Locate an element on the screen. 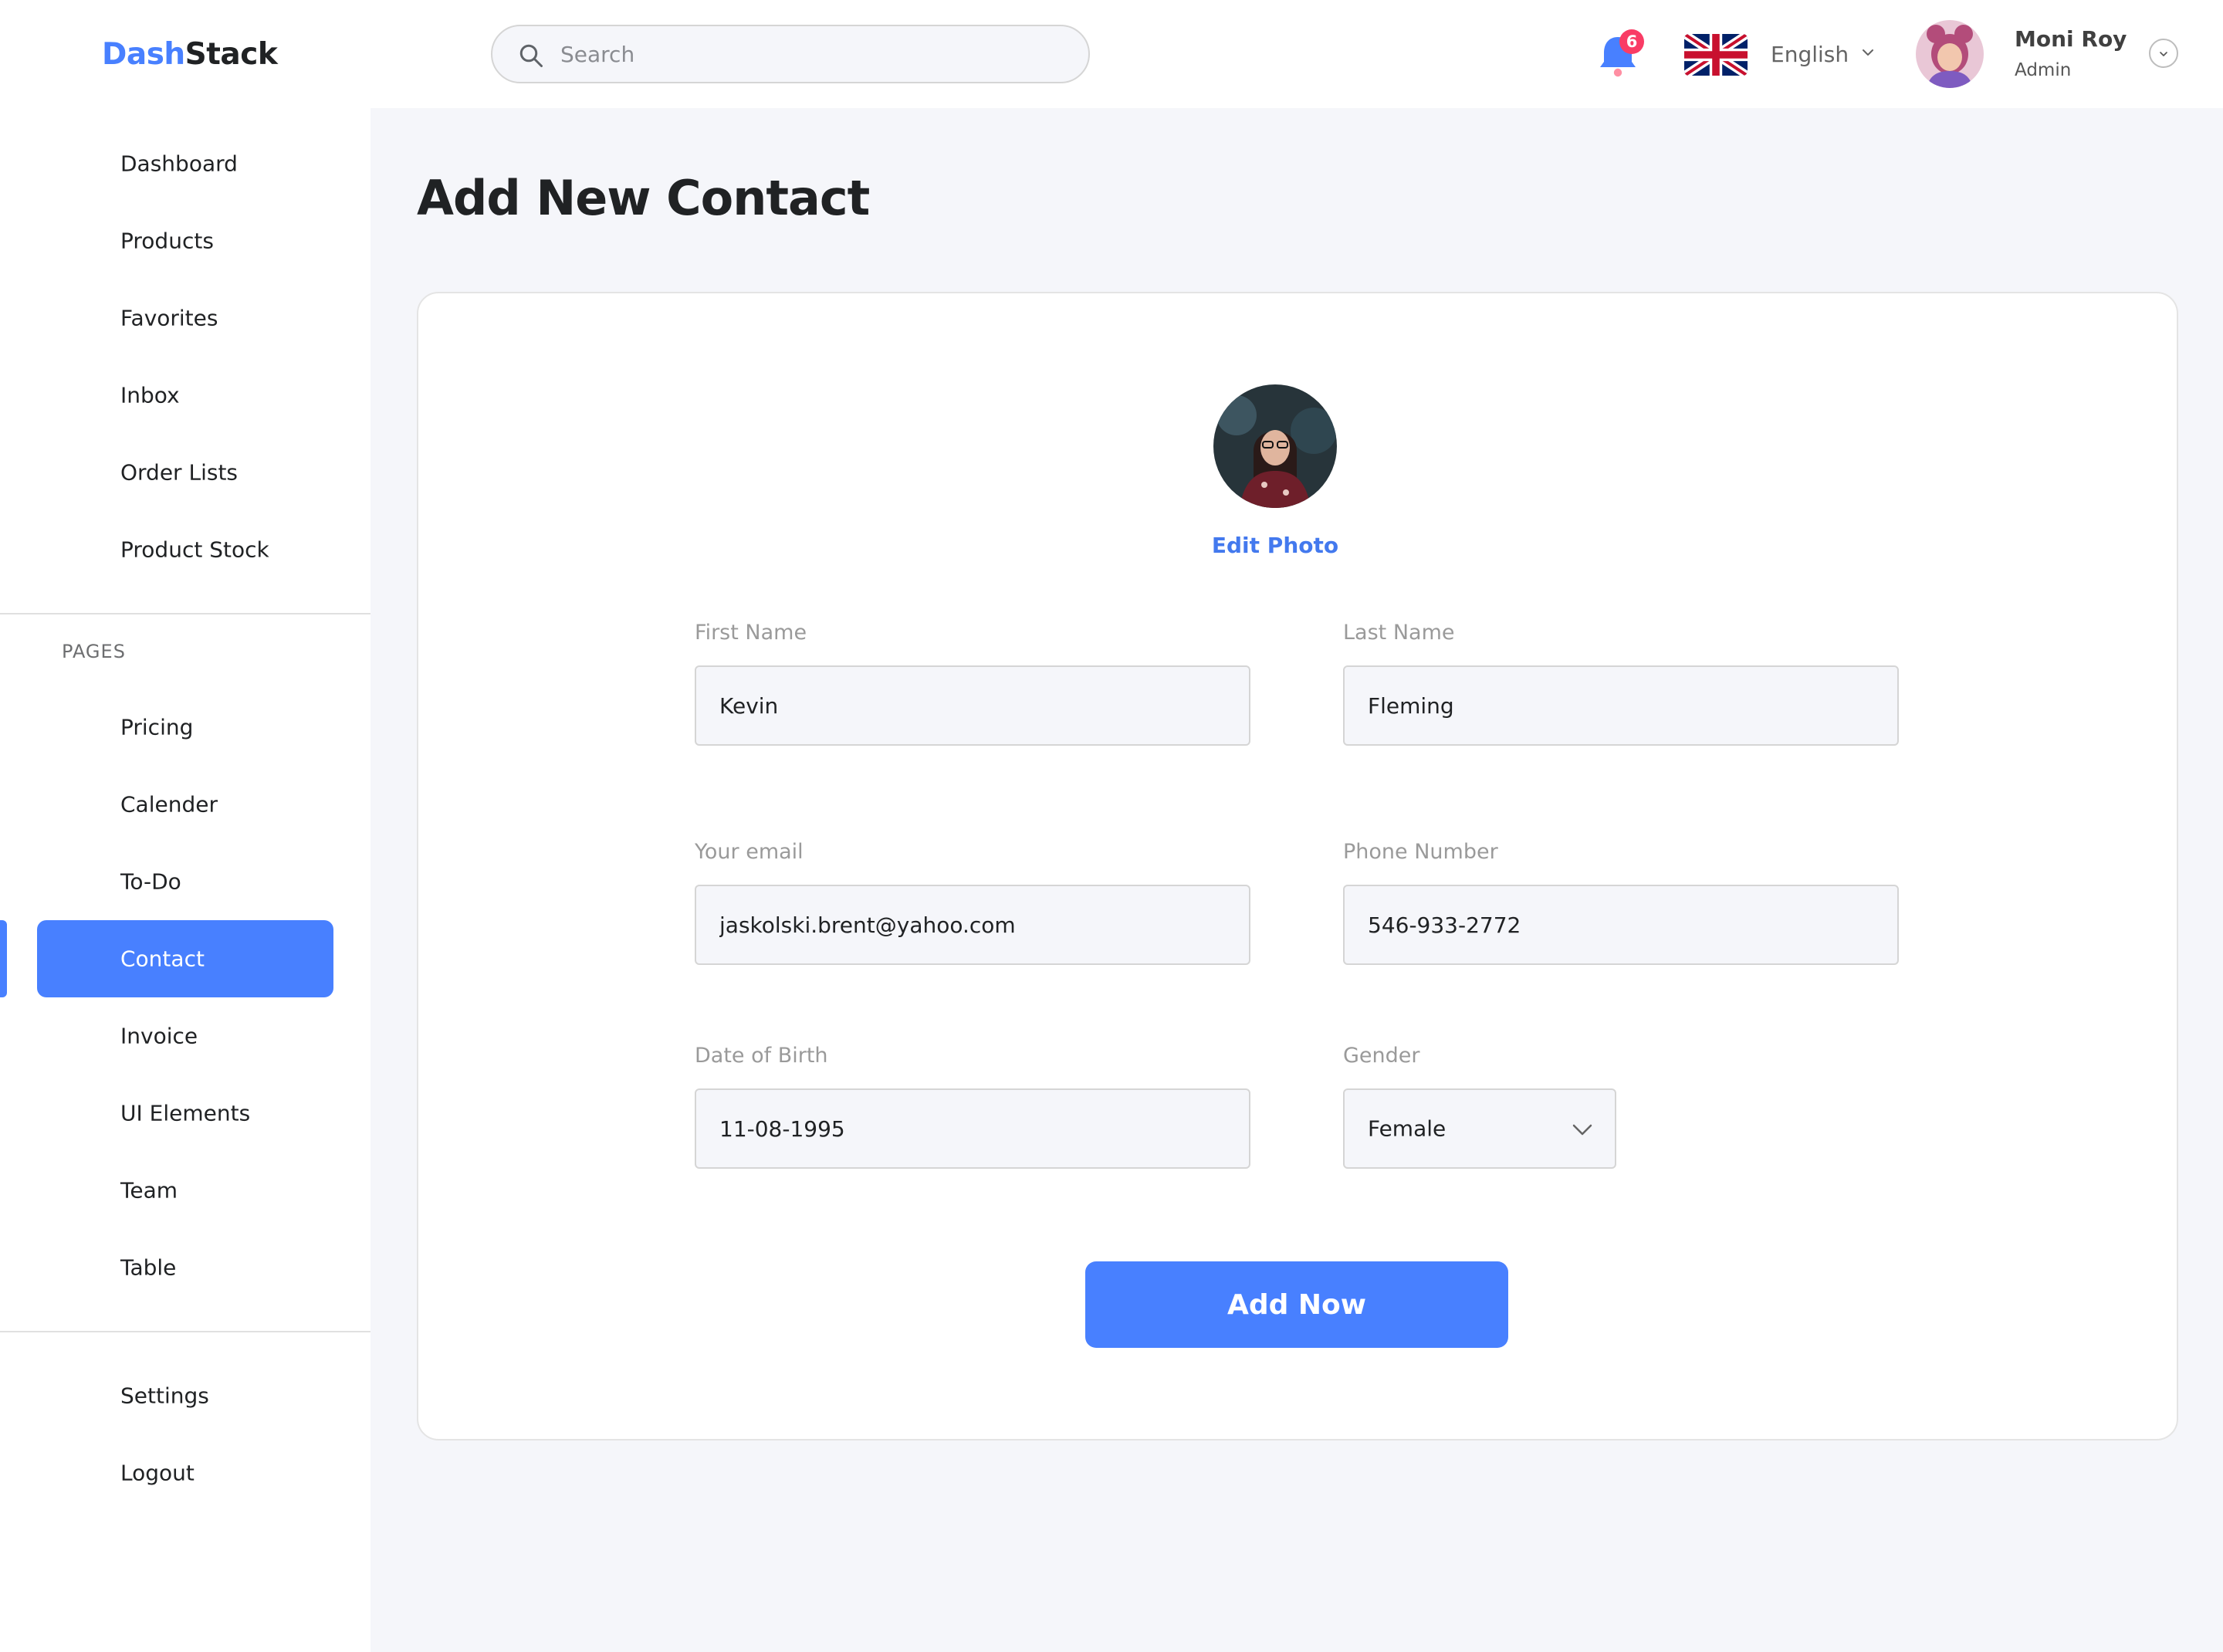 The image size is (2223, 1652). sidebar-item-product-stock: Product Stock is located at coordinates (185, 549).